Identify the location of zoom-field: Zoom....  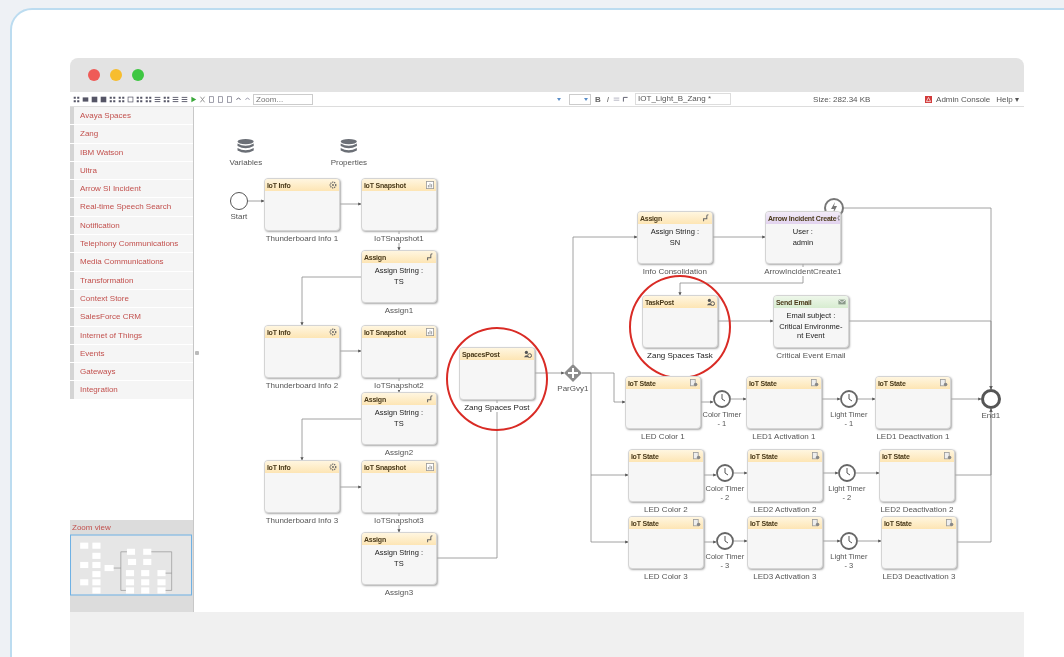
(283, 99).